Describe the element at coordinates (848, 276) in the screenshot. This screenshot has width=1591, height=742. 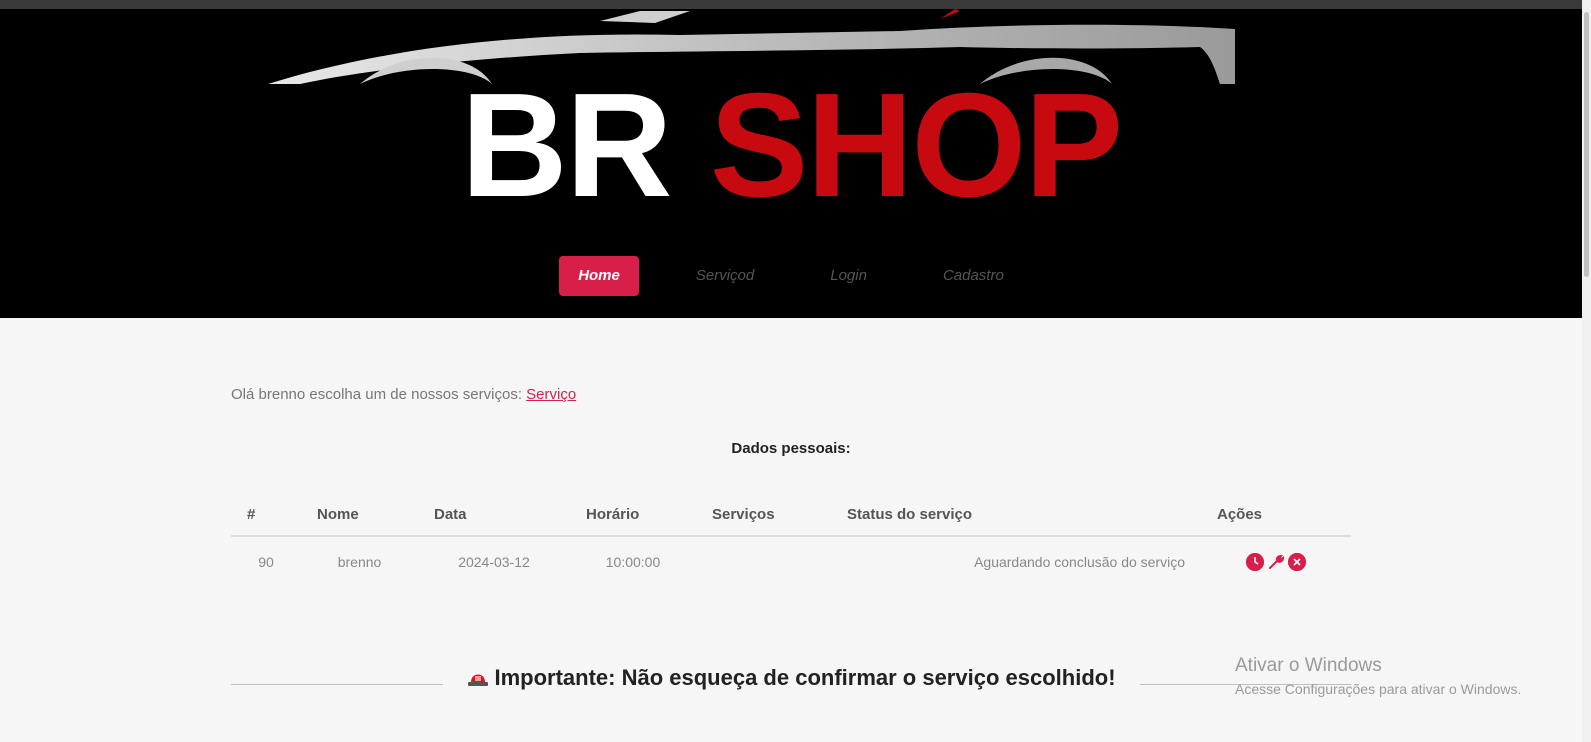
I see `nav-login: Login` at that location.